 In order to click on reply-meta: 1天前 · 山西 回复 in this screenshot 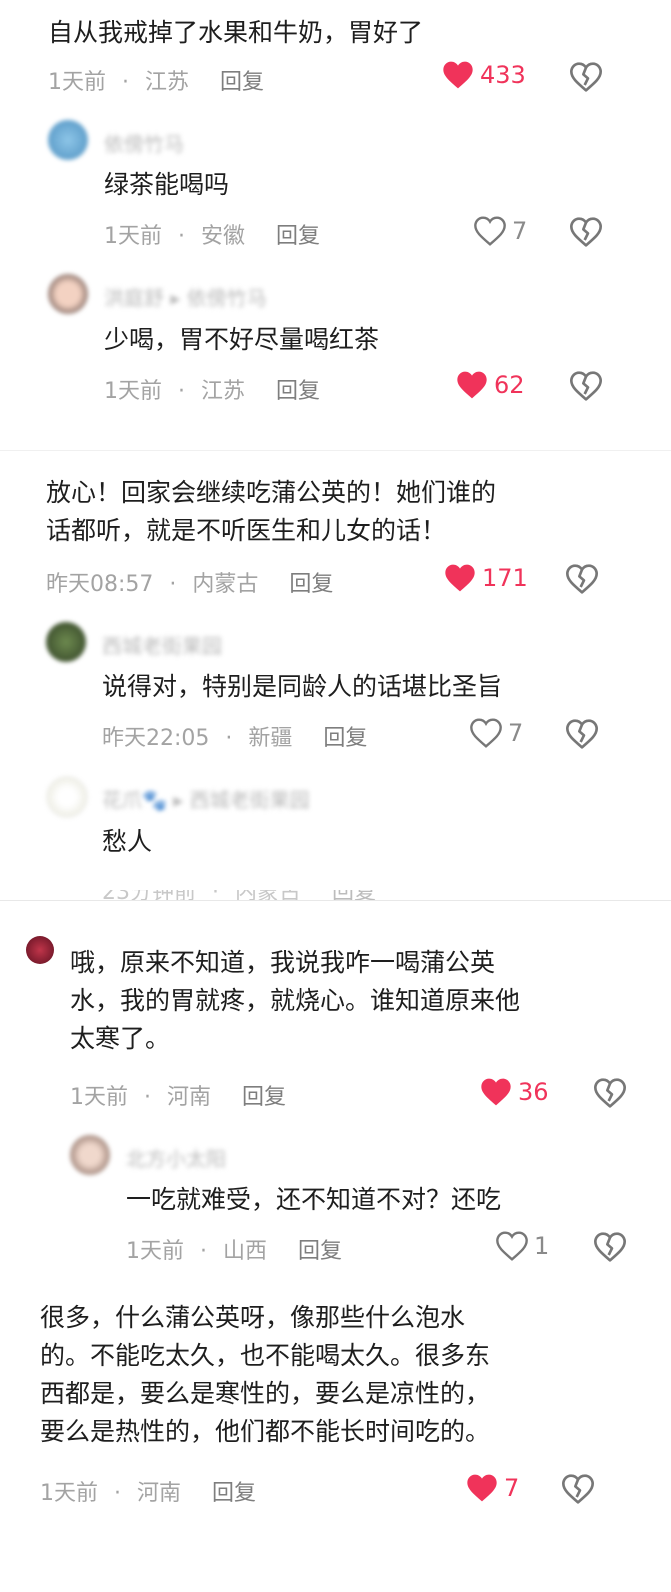, I will do `click(234, 1251)`.